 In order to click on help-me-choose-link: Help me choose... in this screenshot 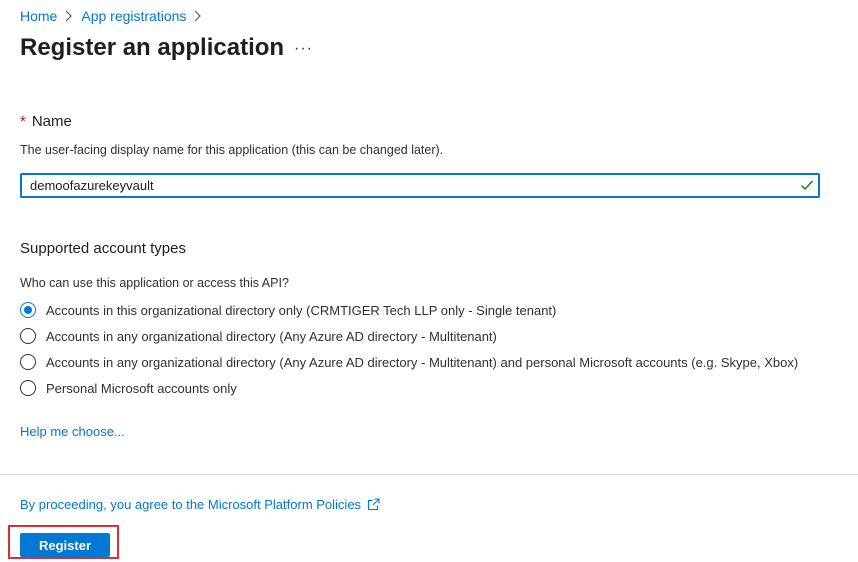, I will do `click(72, 431)`.